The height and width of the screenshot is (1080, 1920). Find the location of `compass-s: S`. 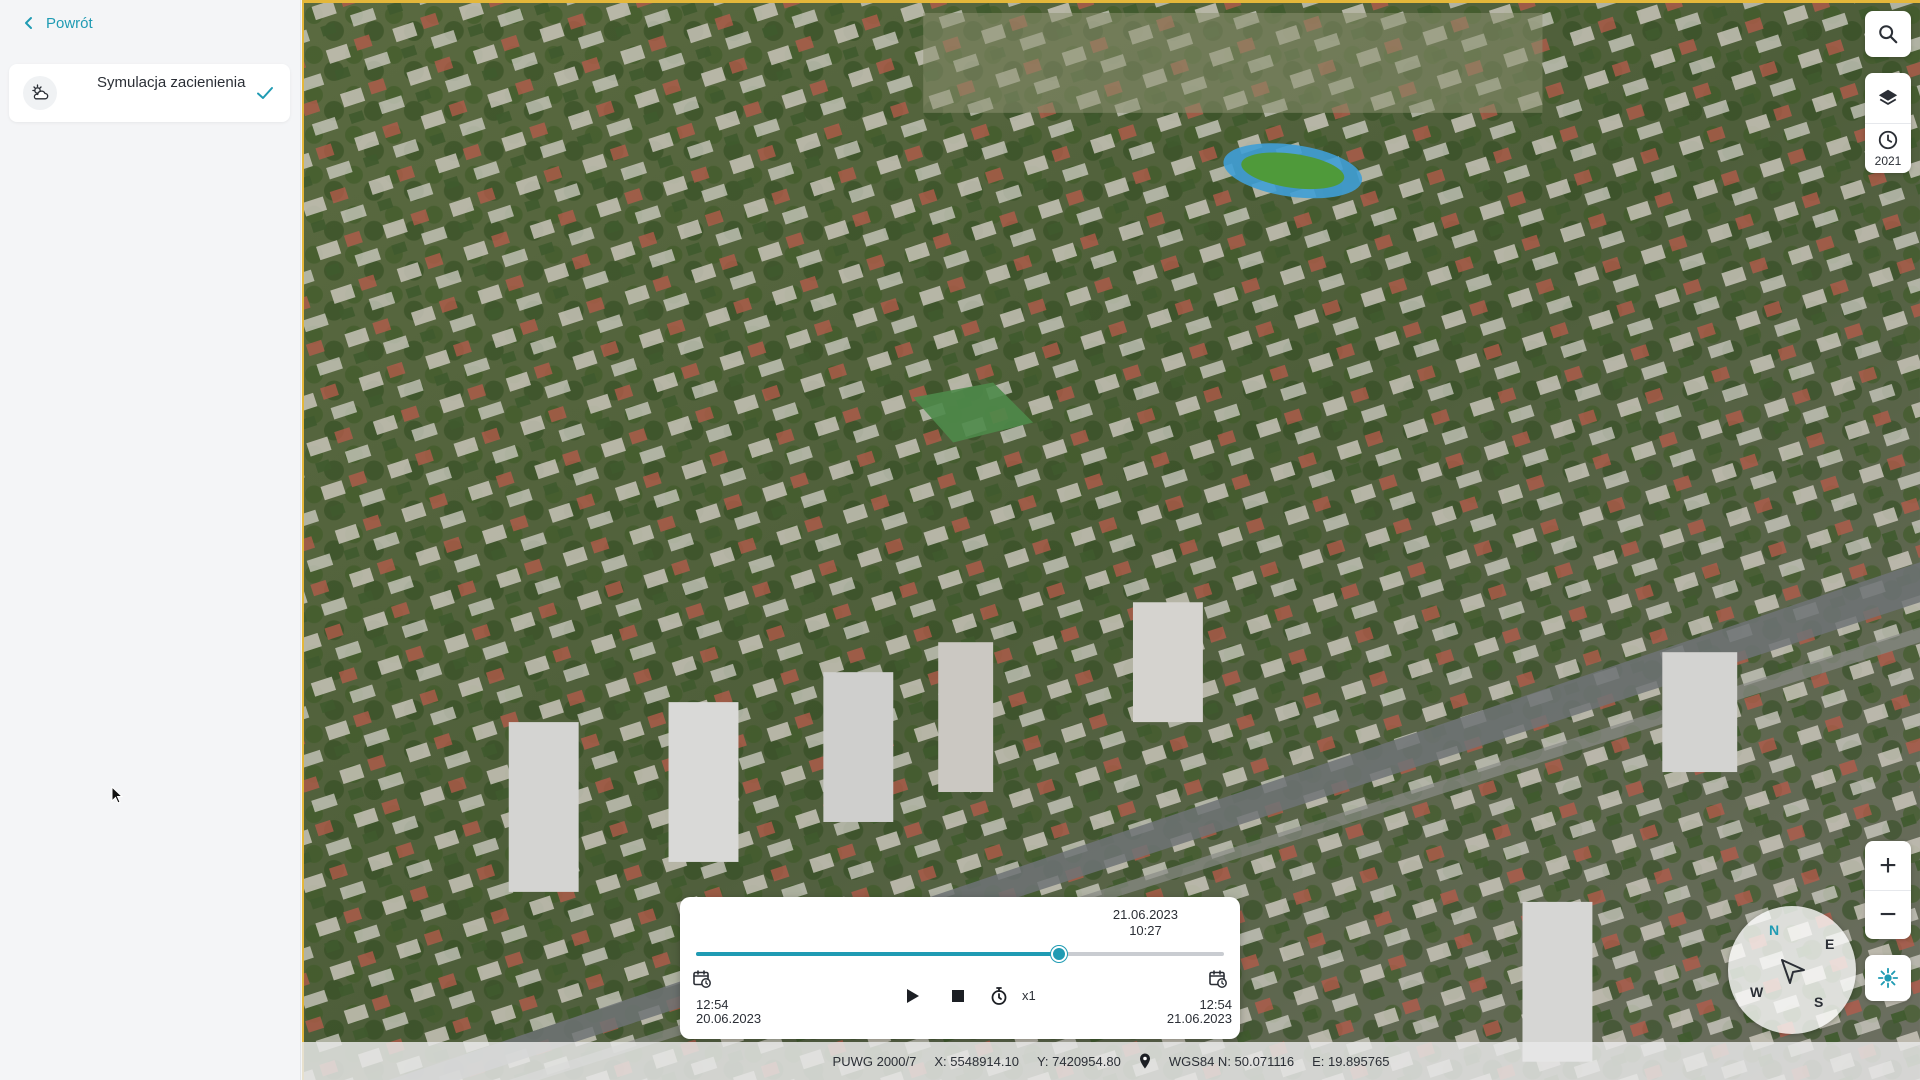

compass-s: S is located at coordinates (1819, 1002).